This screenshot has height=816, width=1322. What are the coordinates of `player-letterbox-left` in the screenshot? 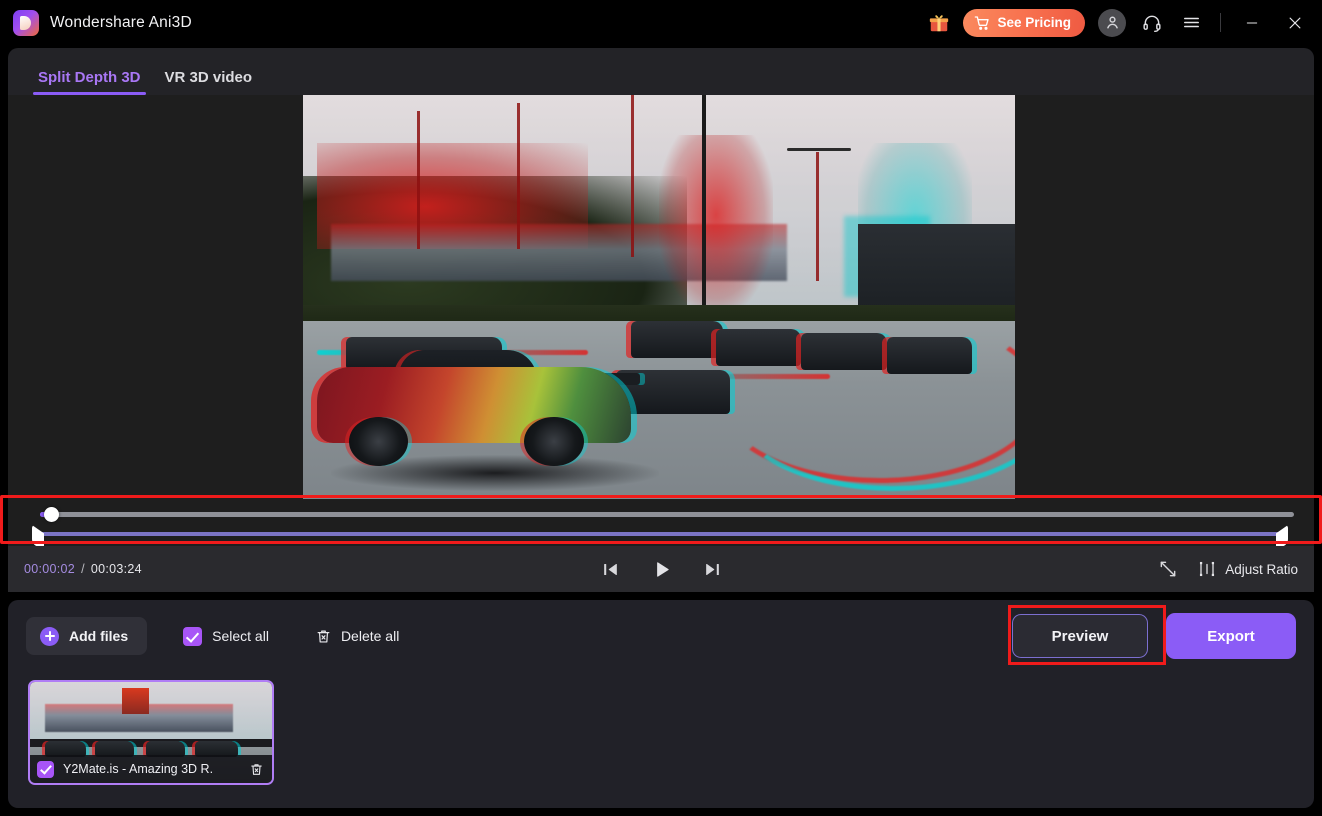 It's located at (155, 297).